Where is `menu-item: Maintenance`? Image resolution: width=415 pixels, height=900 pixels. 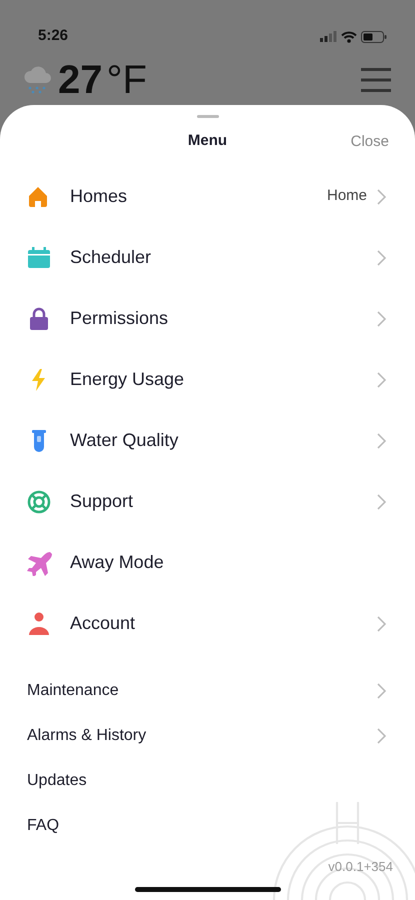 menu-item: Maintenance is located at coordinates (207, 690).